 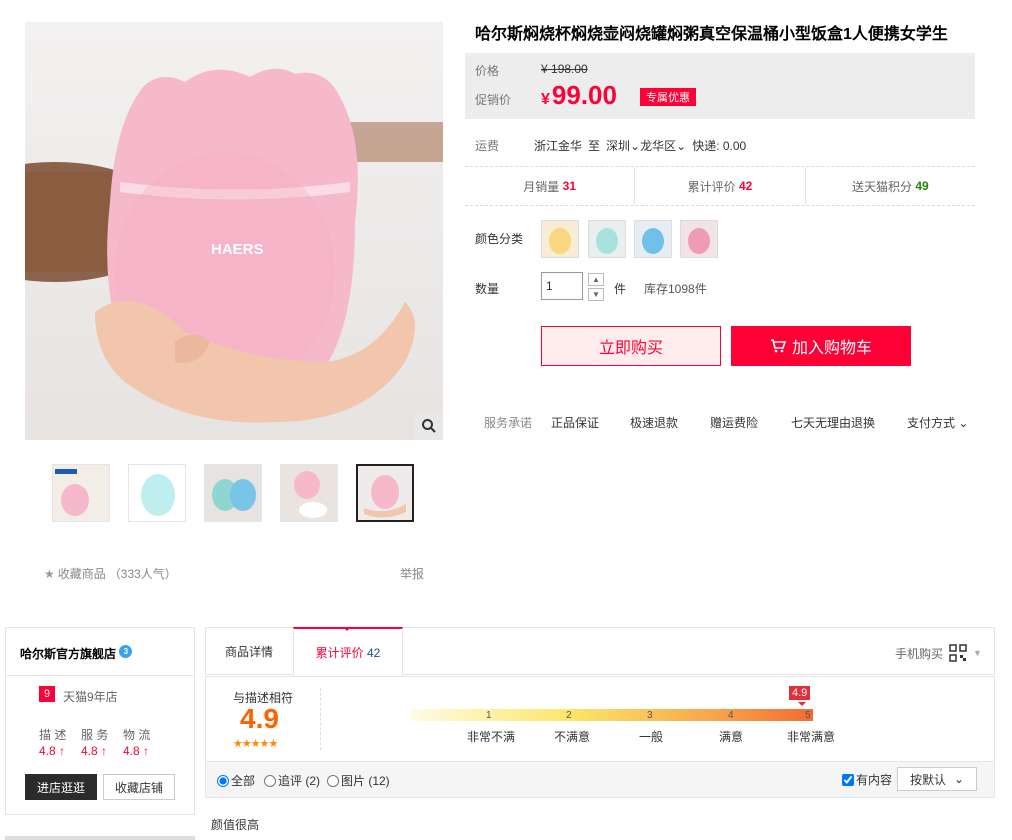 What do you see at coordinates (137, 735) in the screenshot?
I see `rating-logistics-label: 物 流` at bounding box center [137, 735].